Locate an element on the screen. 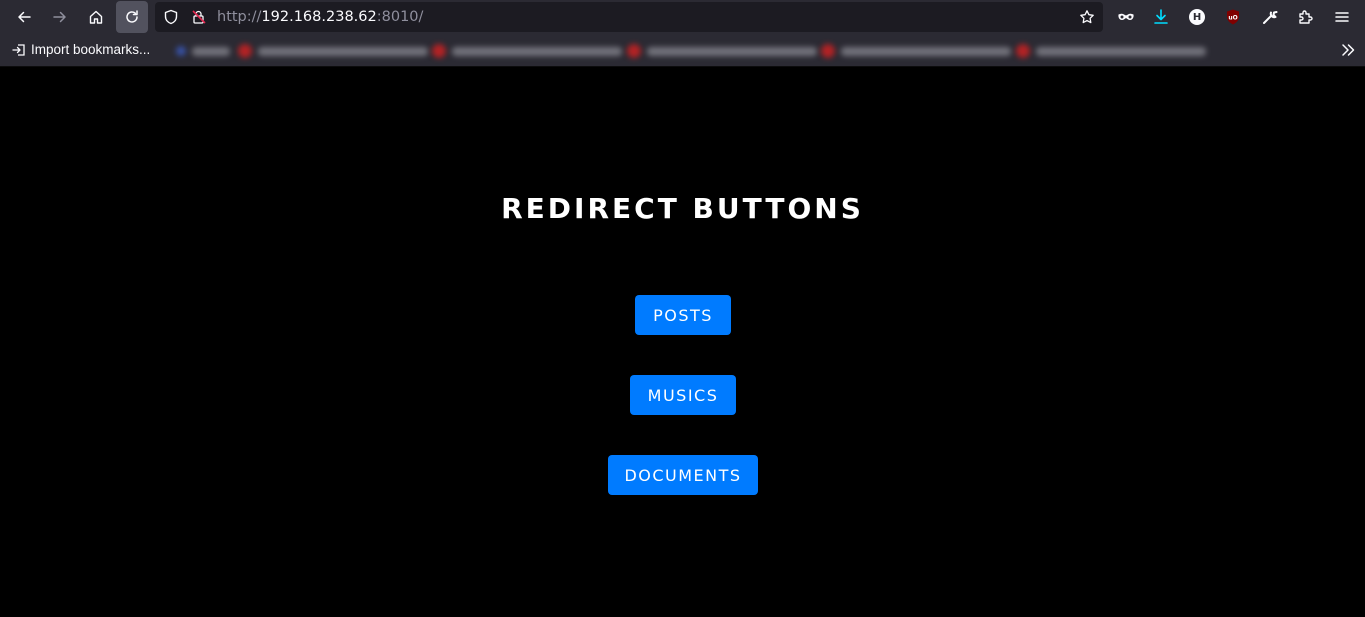 This screenshot has height=617, width=1365. page-title: REDIRECT BUTTONS is located at coordinates (682, 208).